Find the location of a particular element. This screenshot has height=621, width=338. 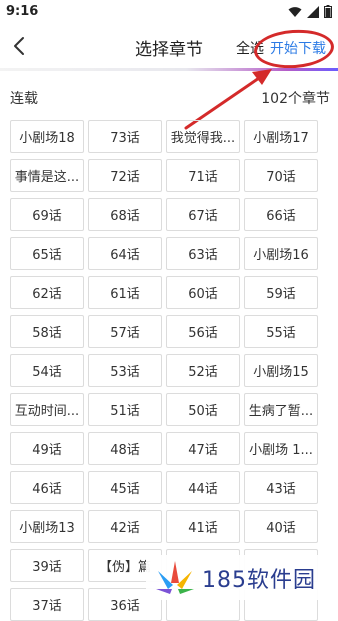

chapter-cell: 61话 is located at coordinates (125, 292).